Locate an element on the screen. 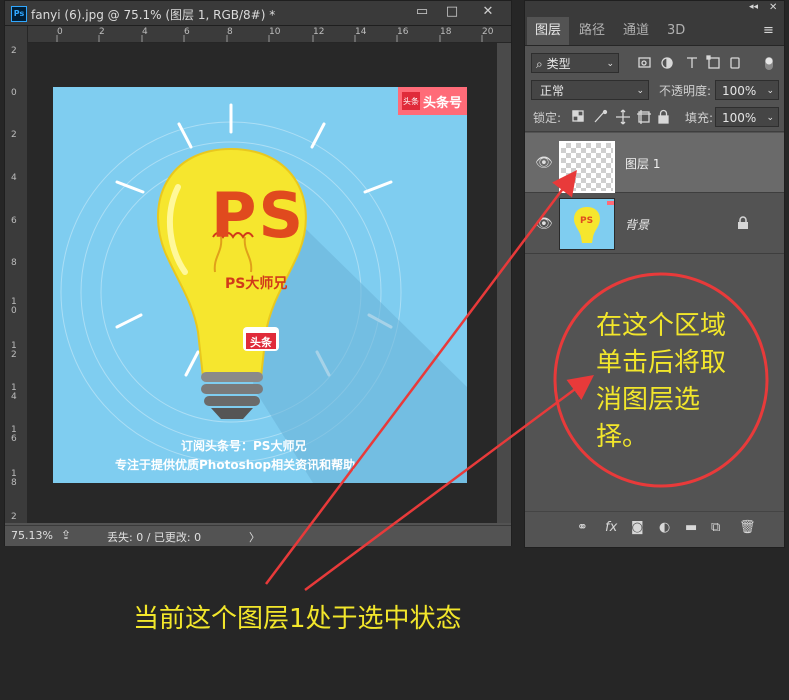  annotation-bottom-text: 当前这个图层1处于选中状态 is located at coordinates (297, 619).